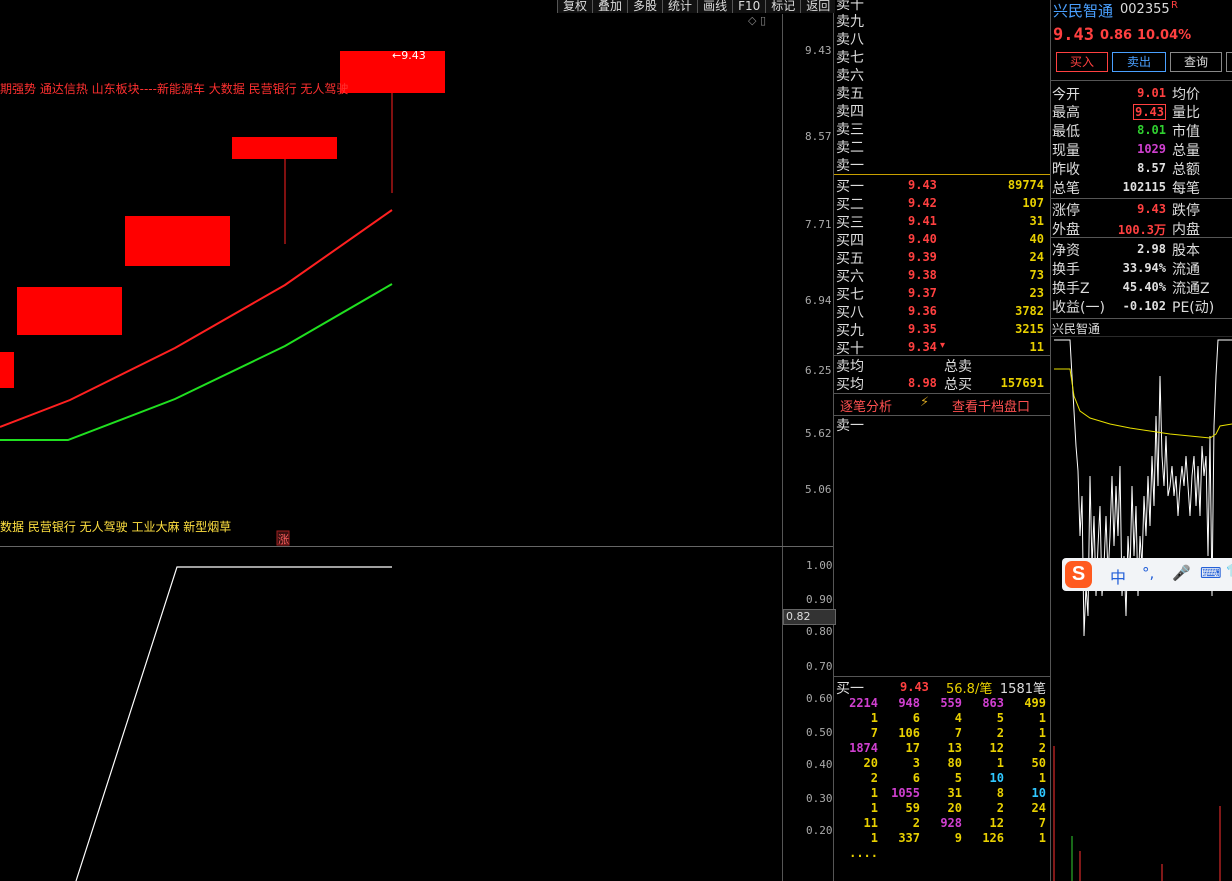 The height and width of the screenshot is (881, 1232). I want to click on chart-corner-icons: ◇ ▯, so click(757, 20).